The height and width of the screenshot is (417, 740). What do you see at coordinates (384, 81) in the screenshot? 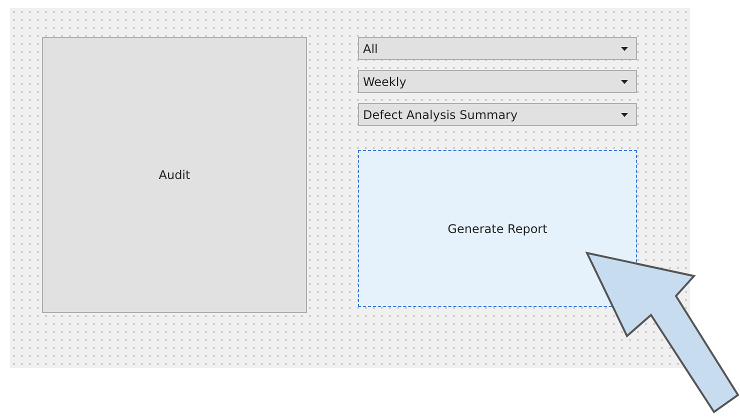
I see `dropdown-value: Weekly` at bounding box center [384, 81].